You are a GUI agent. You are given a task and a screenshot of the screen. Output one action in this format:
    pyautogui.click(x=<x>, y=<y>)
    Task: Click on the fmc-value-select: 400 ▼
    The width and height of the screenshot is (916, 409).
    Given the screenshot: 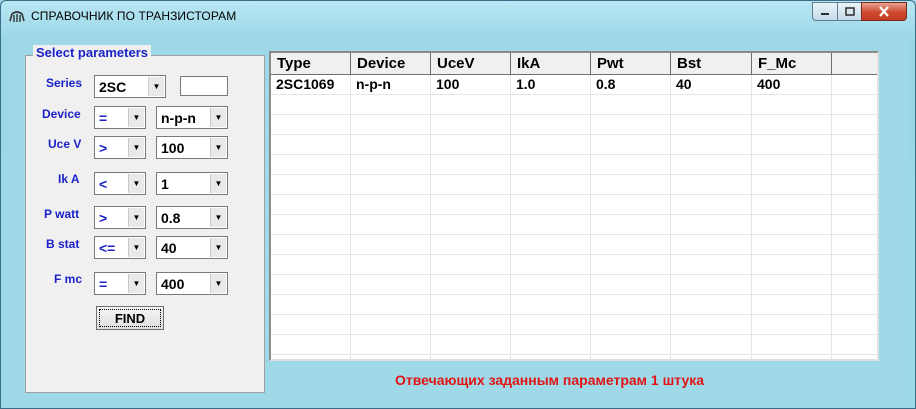 What is the action you would take?
    pyautogui.click(x=192, y=283)
    